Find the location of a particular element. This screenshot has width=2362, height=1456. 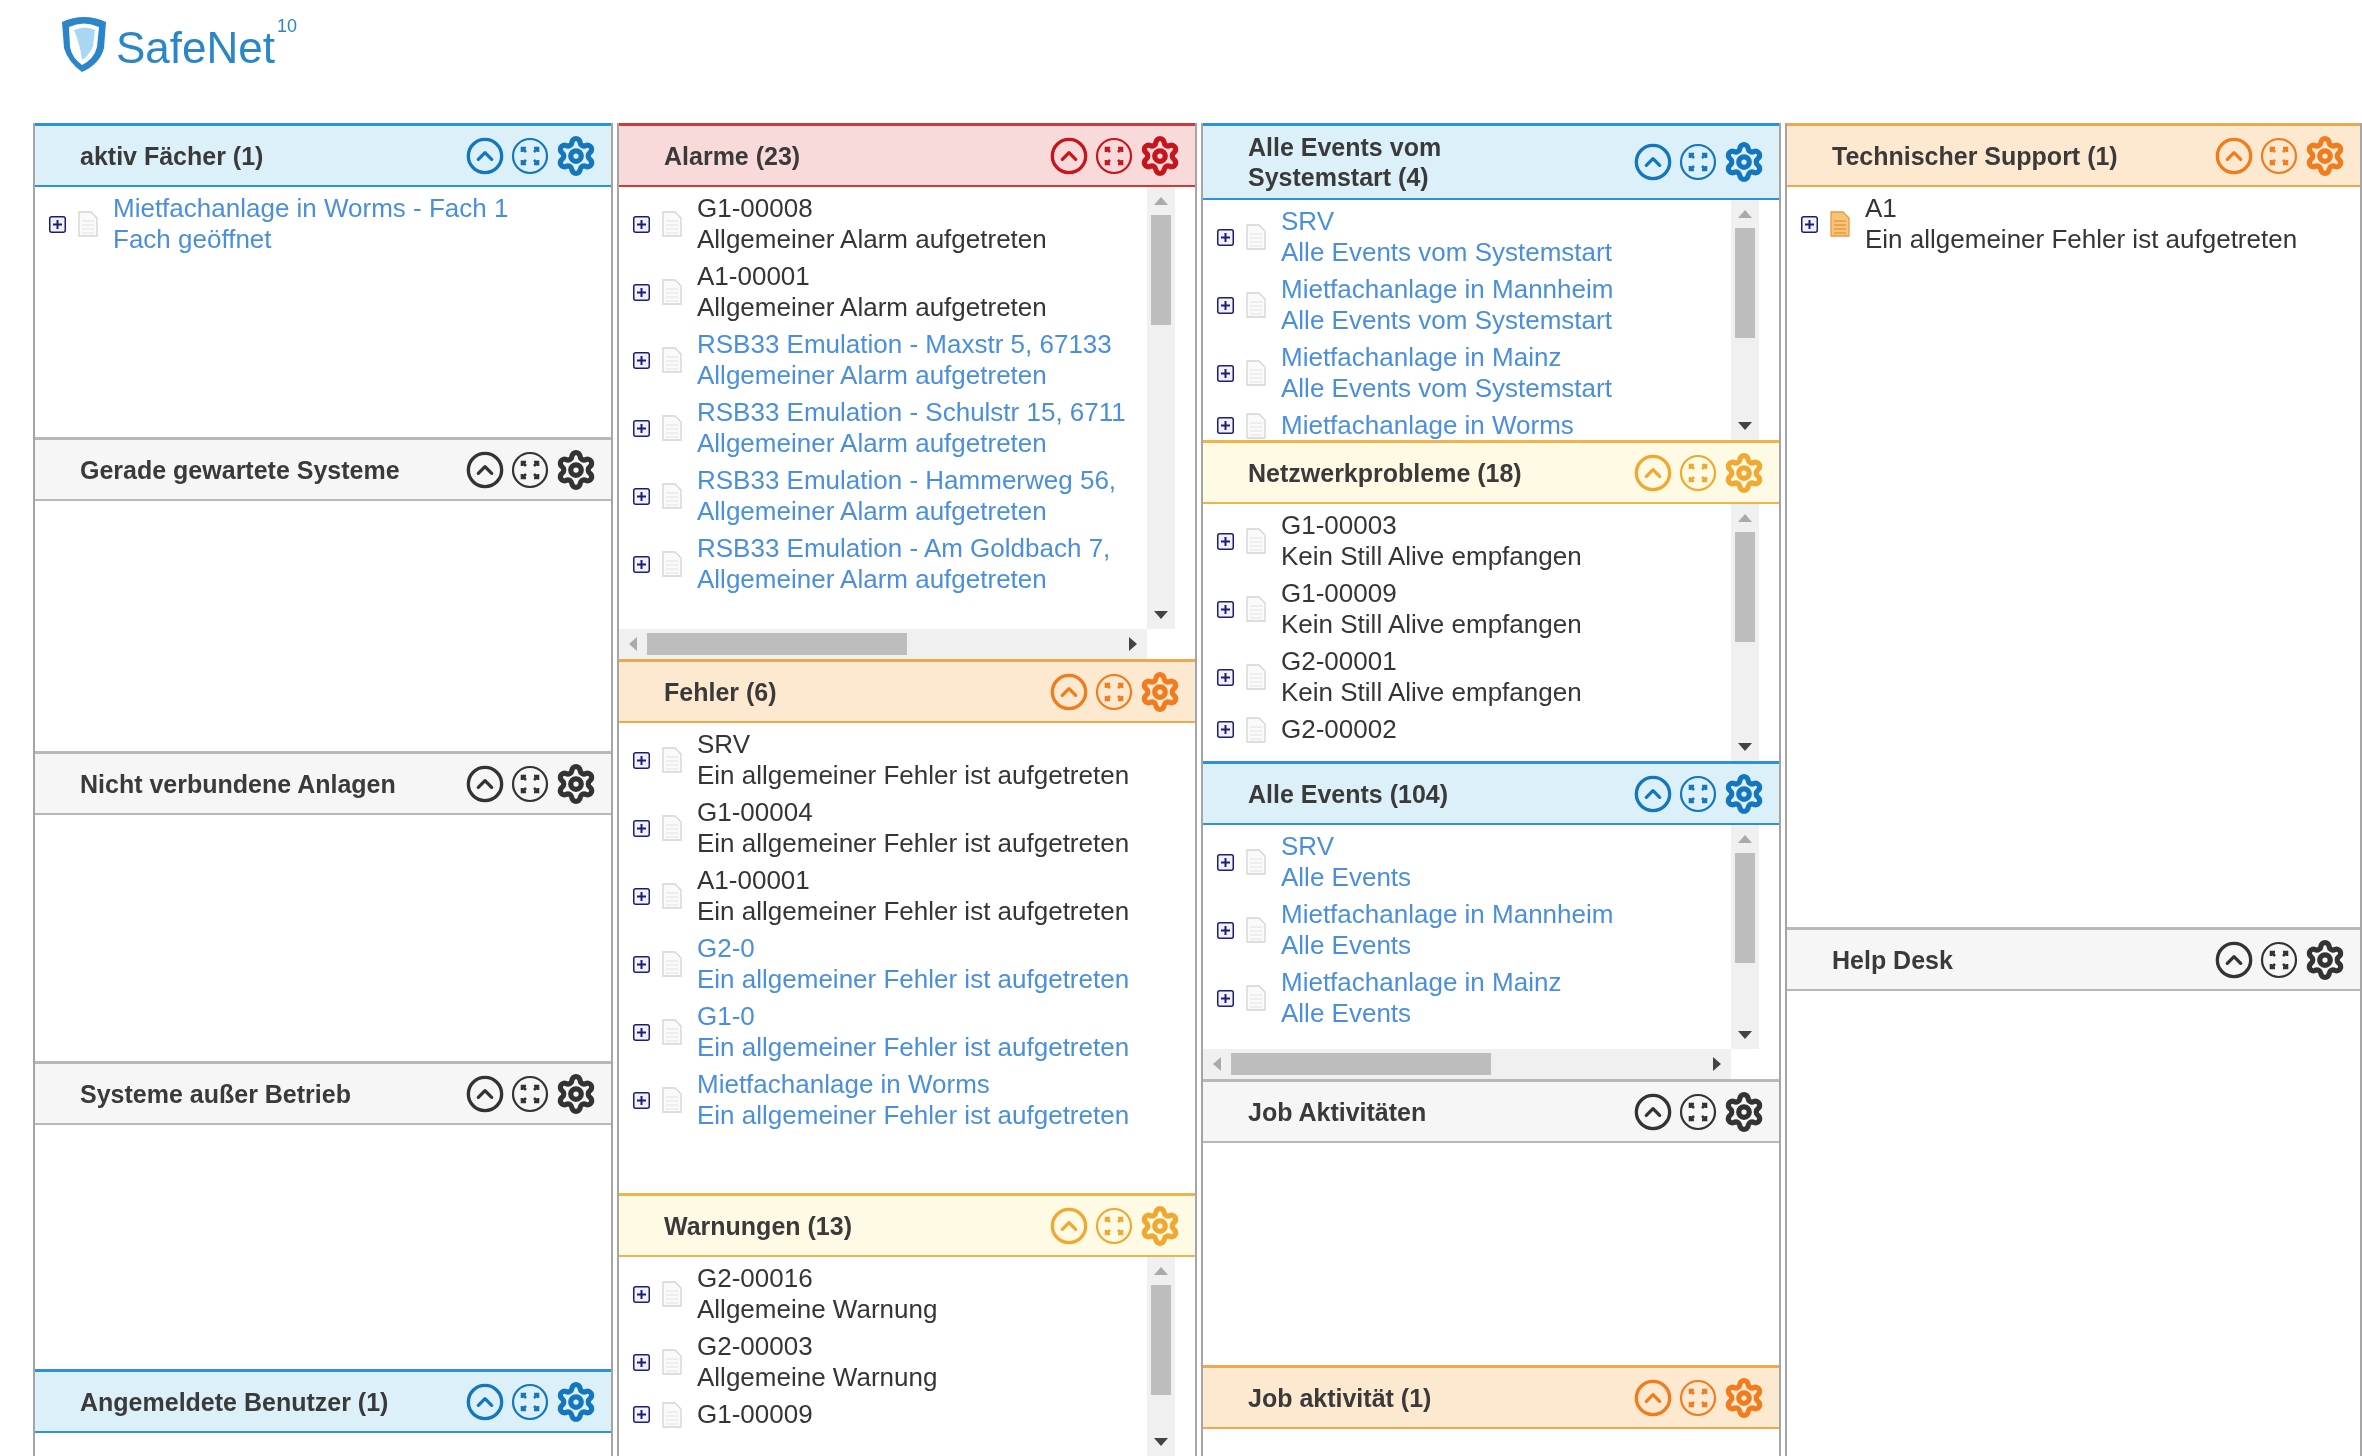

item-title: G1-00004 is located at coordinates (755, 812).